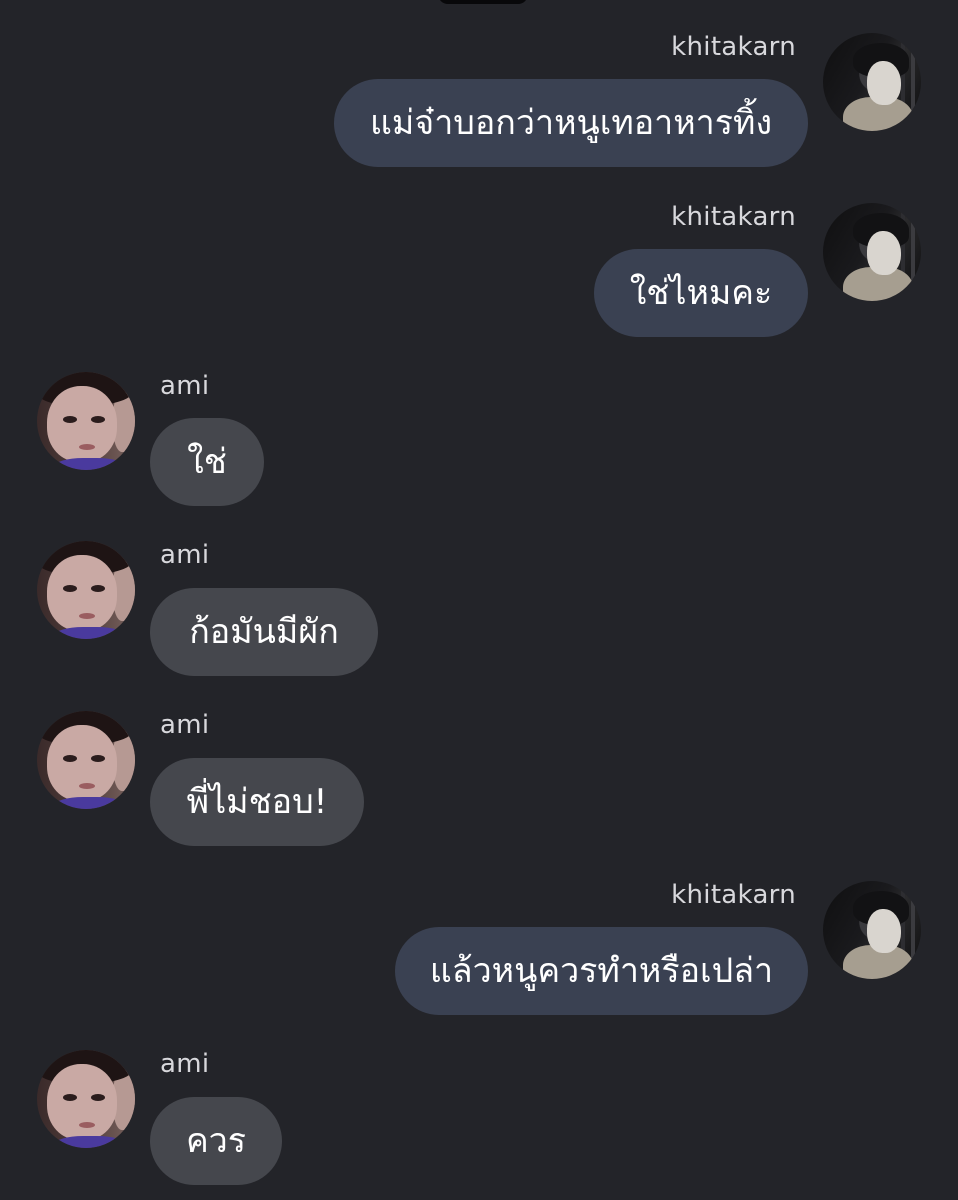 The height and width of the screenshot is (1200, 958). What do you see at coordinates (216, 1141) in the screenshot?
I see `message-bubble: ควร` at bounding box center [216, 1141].